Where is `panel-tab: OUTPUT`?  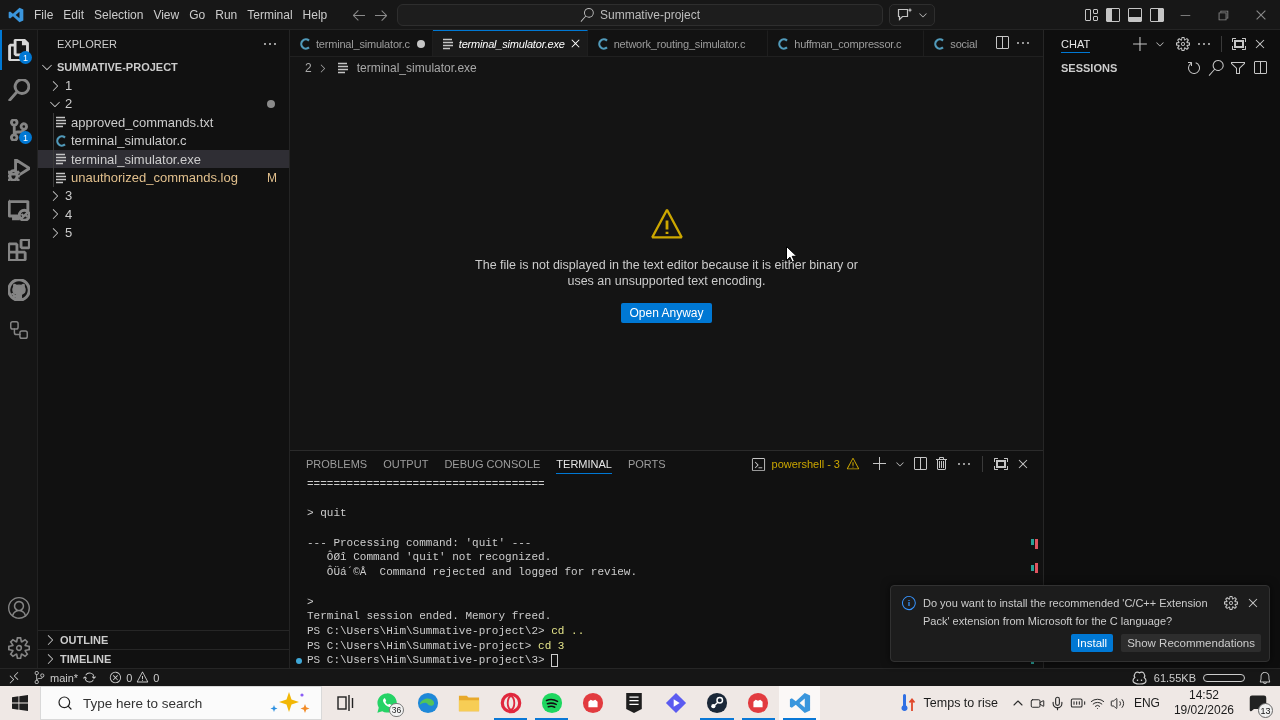 panel-tab: OUTPUT is located at coordinates (406, 464).